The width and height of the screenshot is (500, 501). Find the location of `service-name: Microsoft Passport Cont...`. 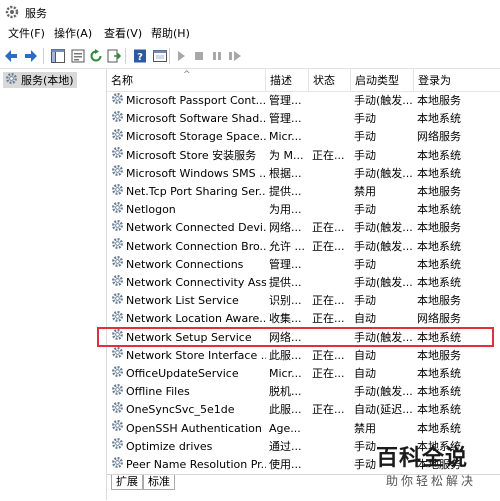

service-name: Microsoft Passport Cont... is located at coordinates (196, 100).